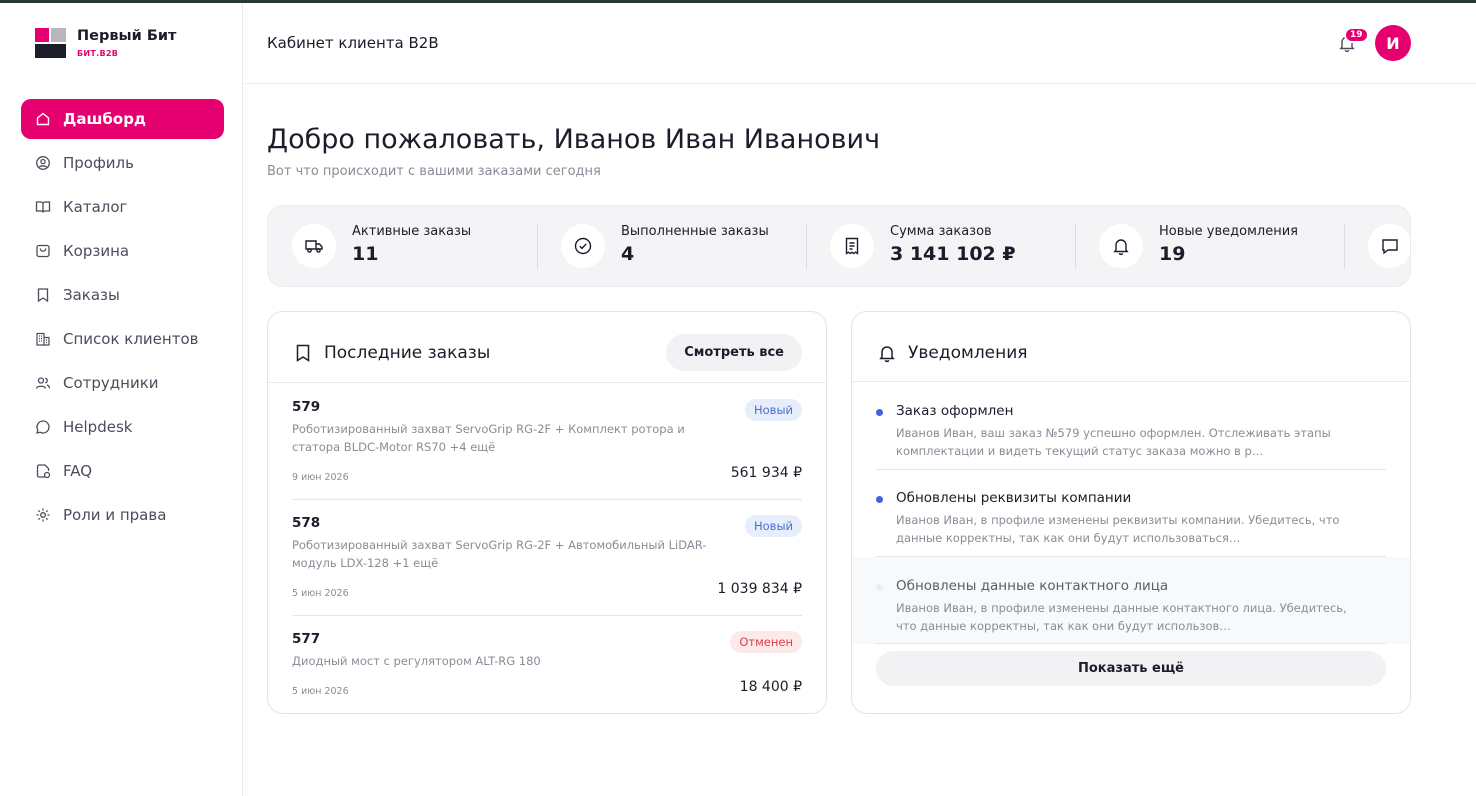 The height and width of the screenshot is (796, 1476). Describe the element at coordinates (43, 471) in the screenshot. I see `faq-icon` at that location.